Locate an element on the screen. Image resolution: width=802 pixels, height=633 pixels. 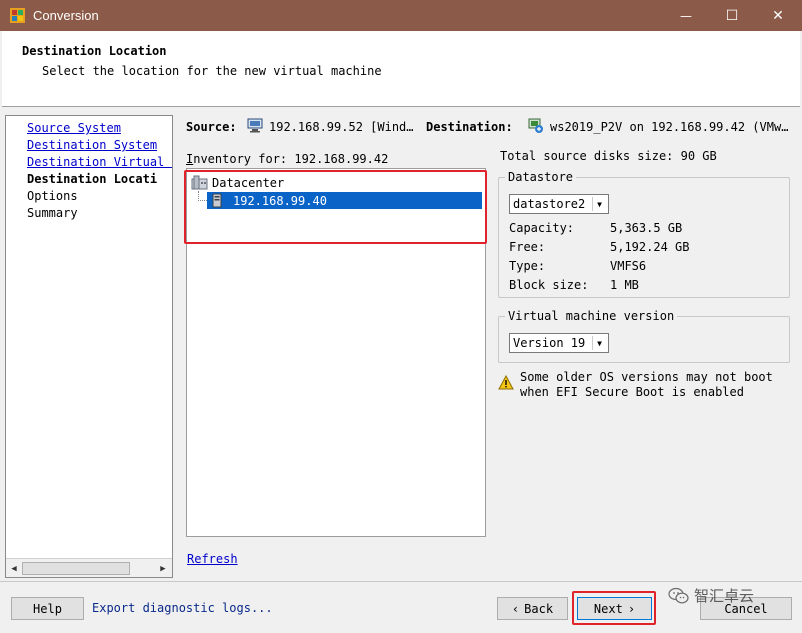
nav-item-destination-location: Destination Locati is located at coordinates (92, 179).